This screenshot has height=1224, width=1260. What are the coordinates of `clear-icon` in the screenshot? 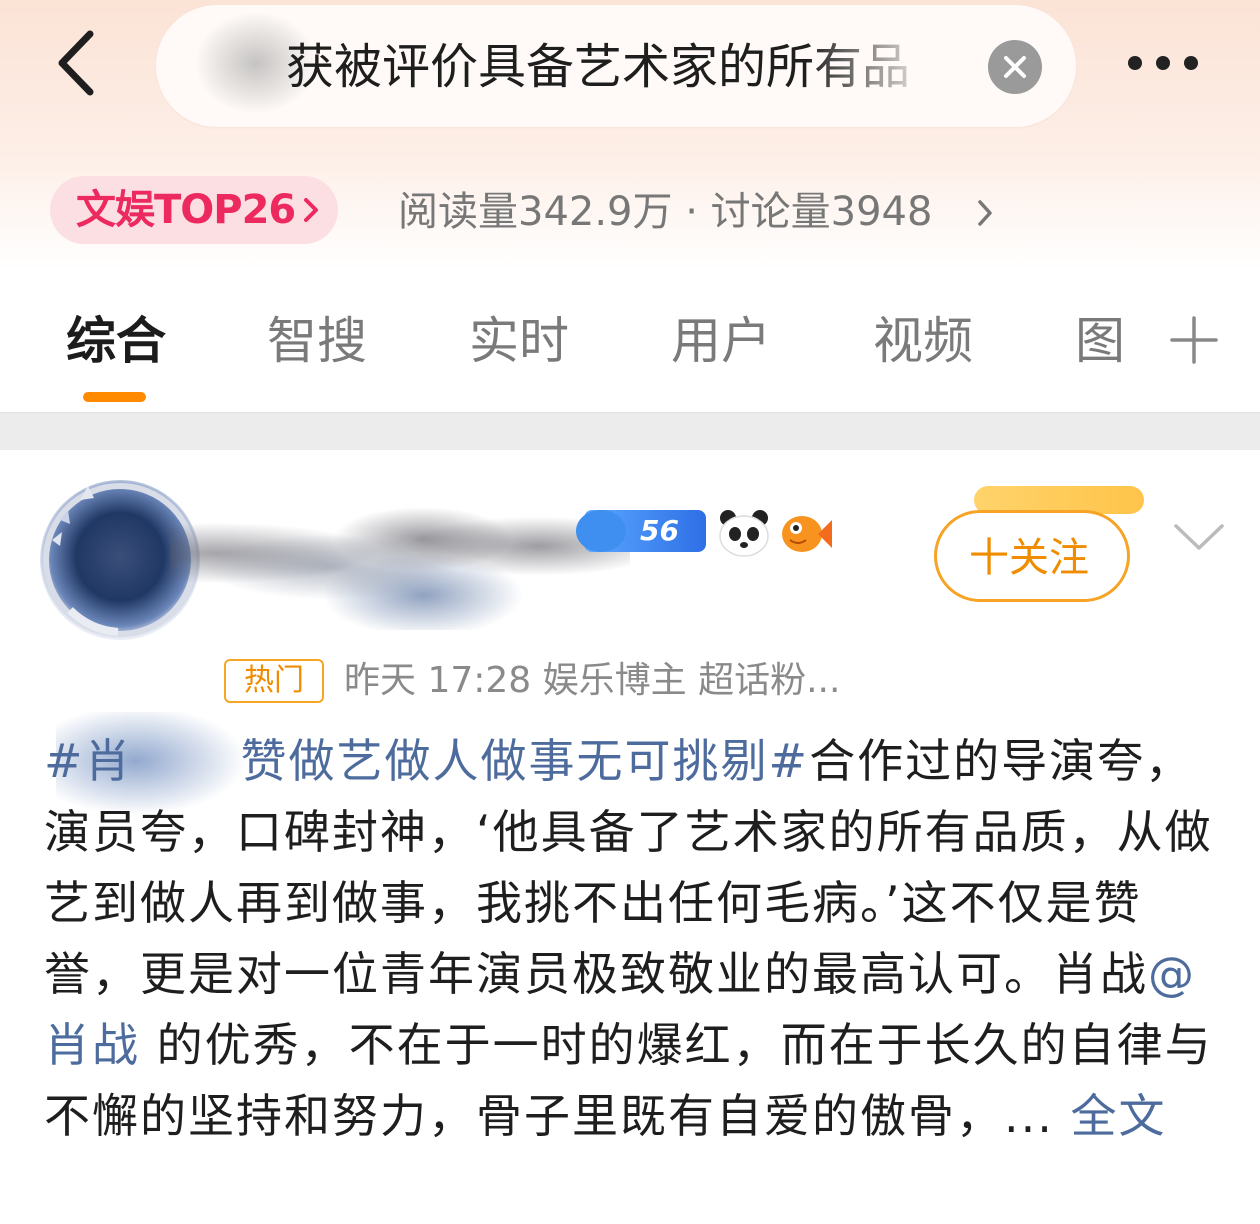 It's located at (1015, 67).